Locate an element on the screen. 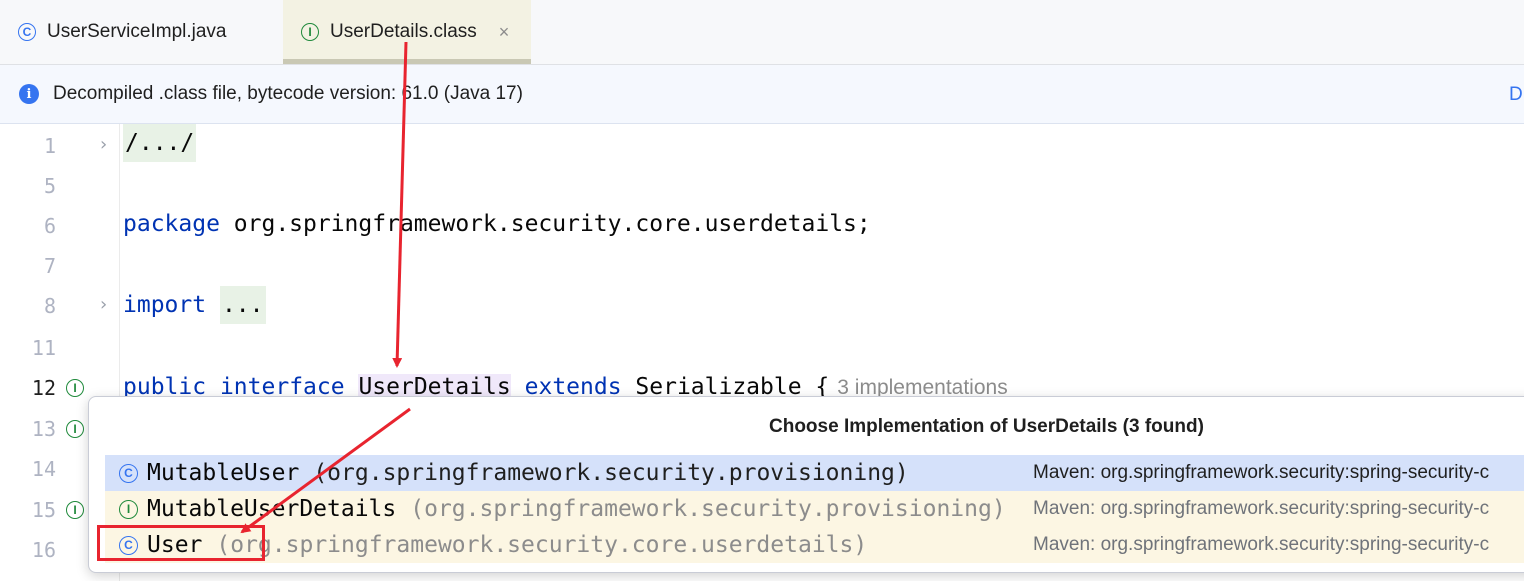 This screenshot has width=1524, height=581. implementation-name: MutableUserDetails is located at coordinates (272, 509).